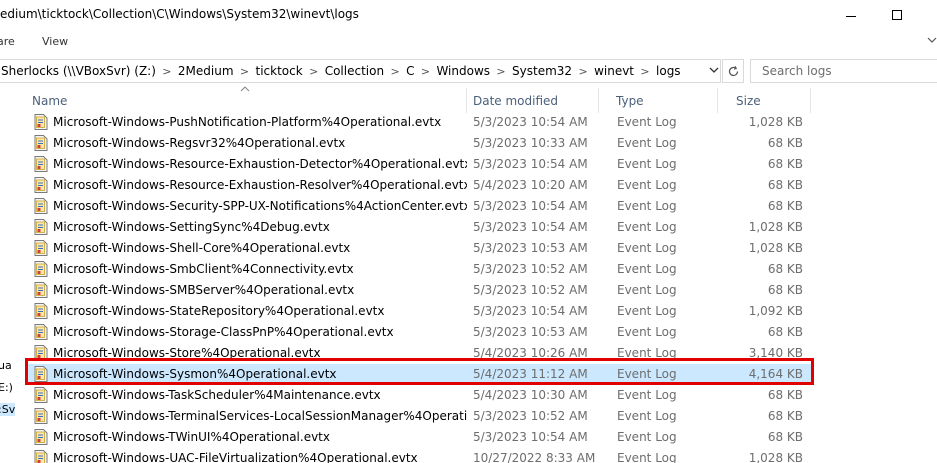  Describe the element at coordinates (530, 332) in the screenshot. I see `file-date-modified: 5/3/2023 10:53 AM` at that location.